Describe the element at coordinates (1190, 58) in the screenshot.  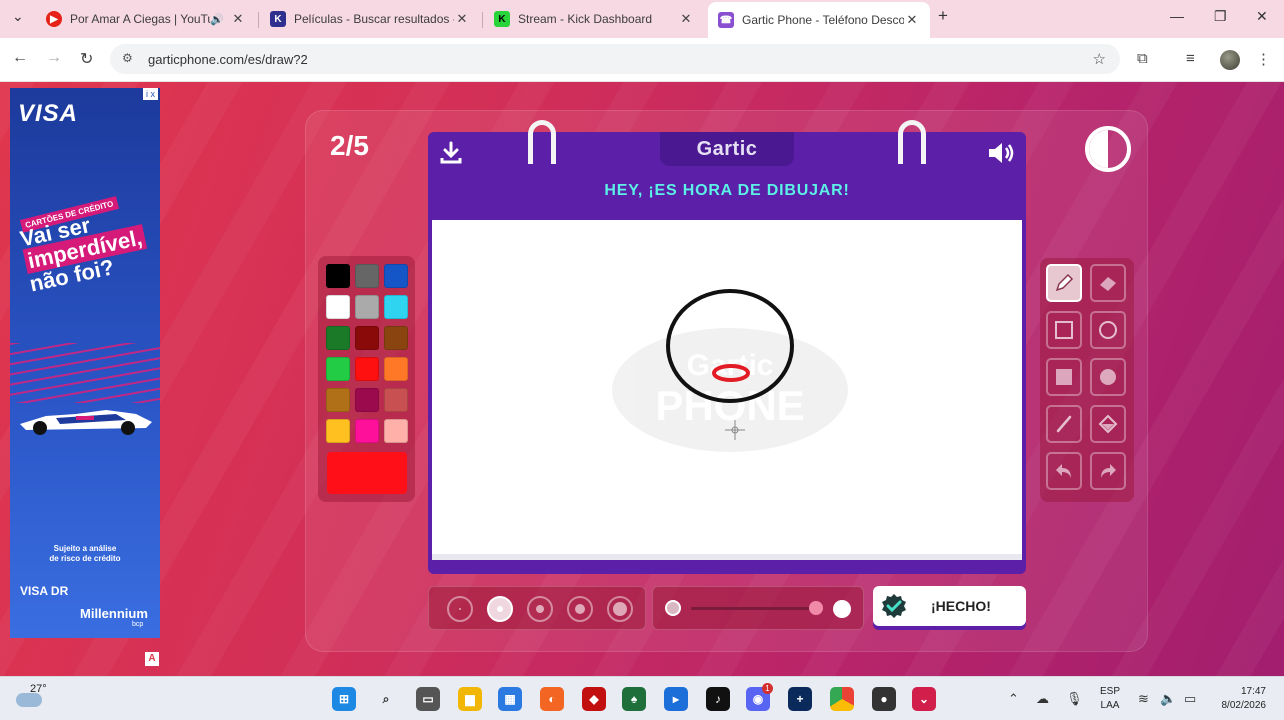
I see `media-controls-icon: ≡` at that location.